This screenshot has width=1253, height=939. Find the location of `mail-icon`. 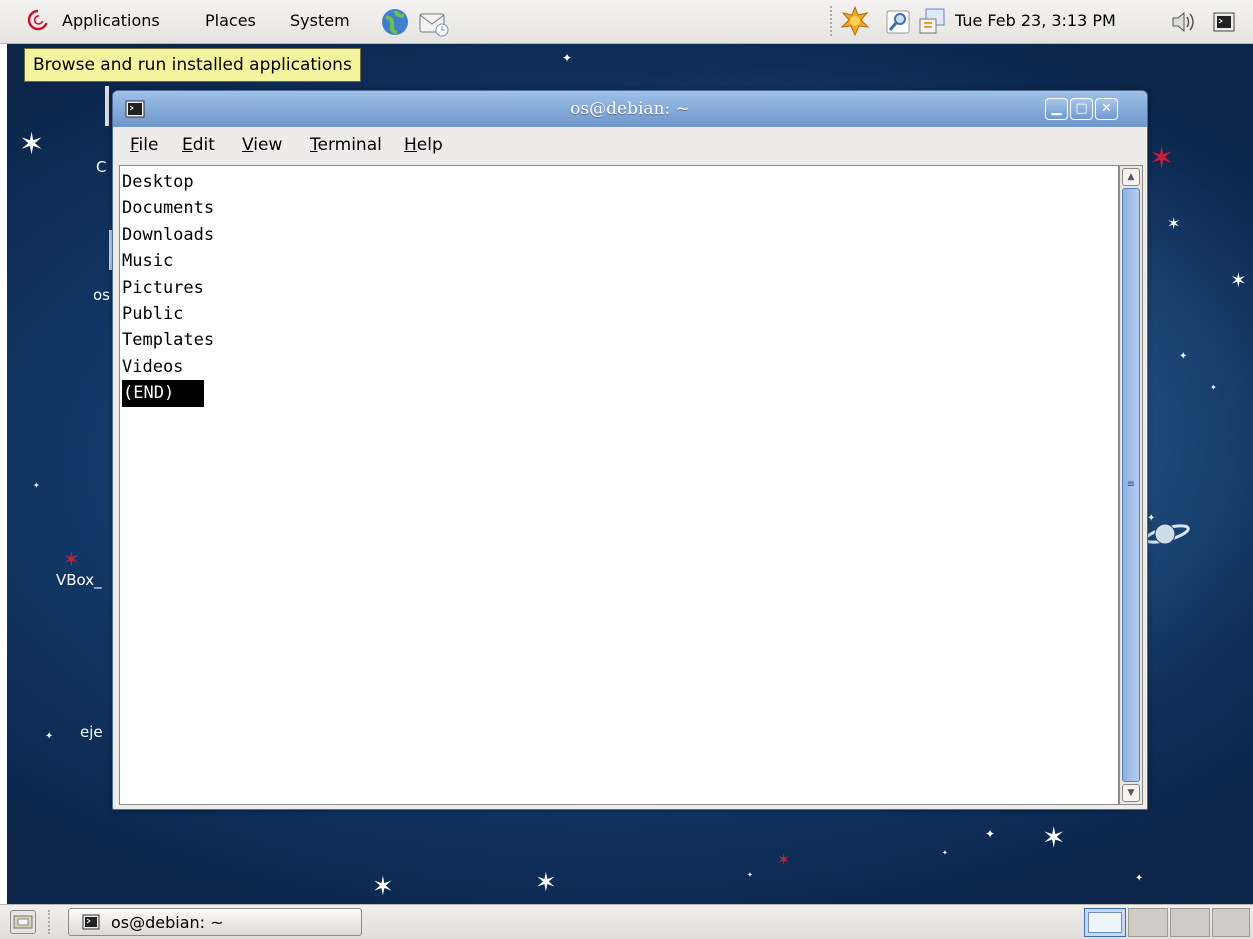

mail-icon is located at coordinates (434, 23).